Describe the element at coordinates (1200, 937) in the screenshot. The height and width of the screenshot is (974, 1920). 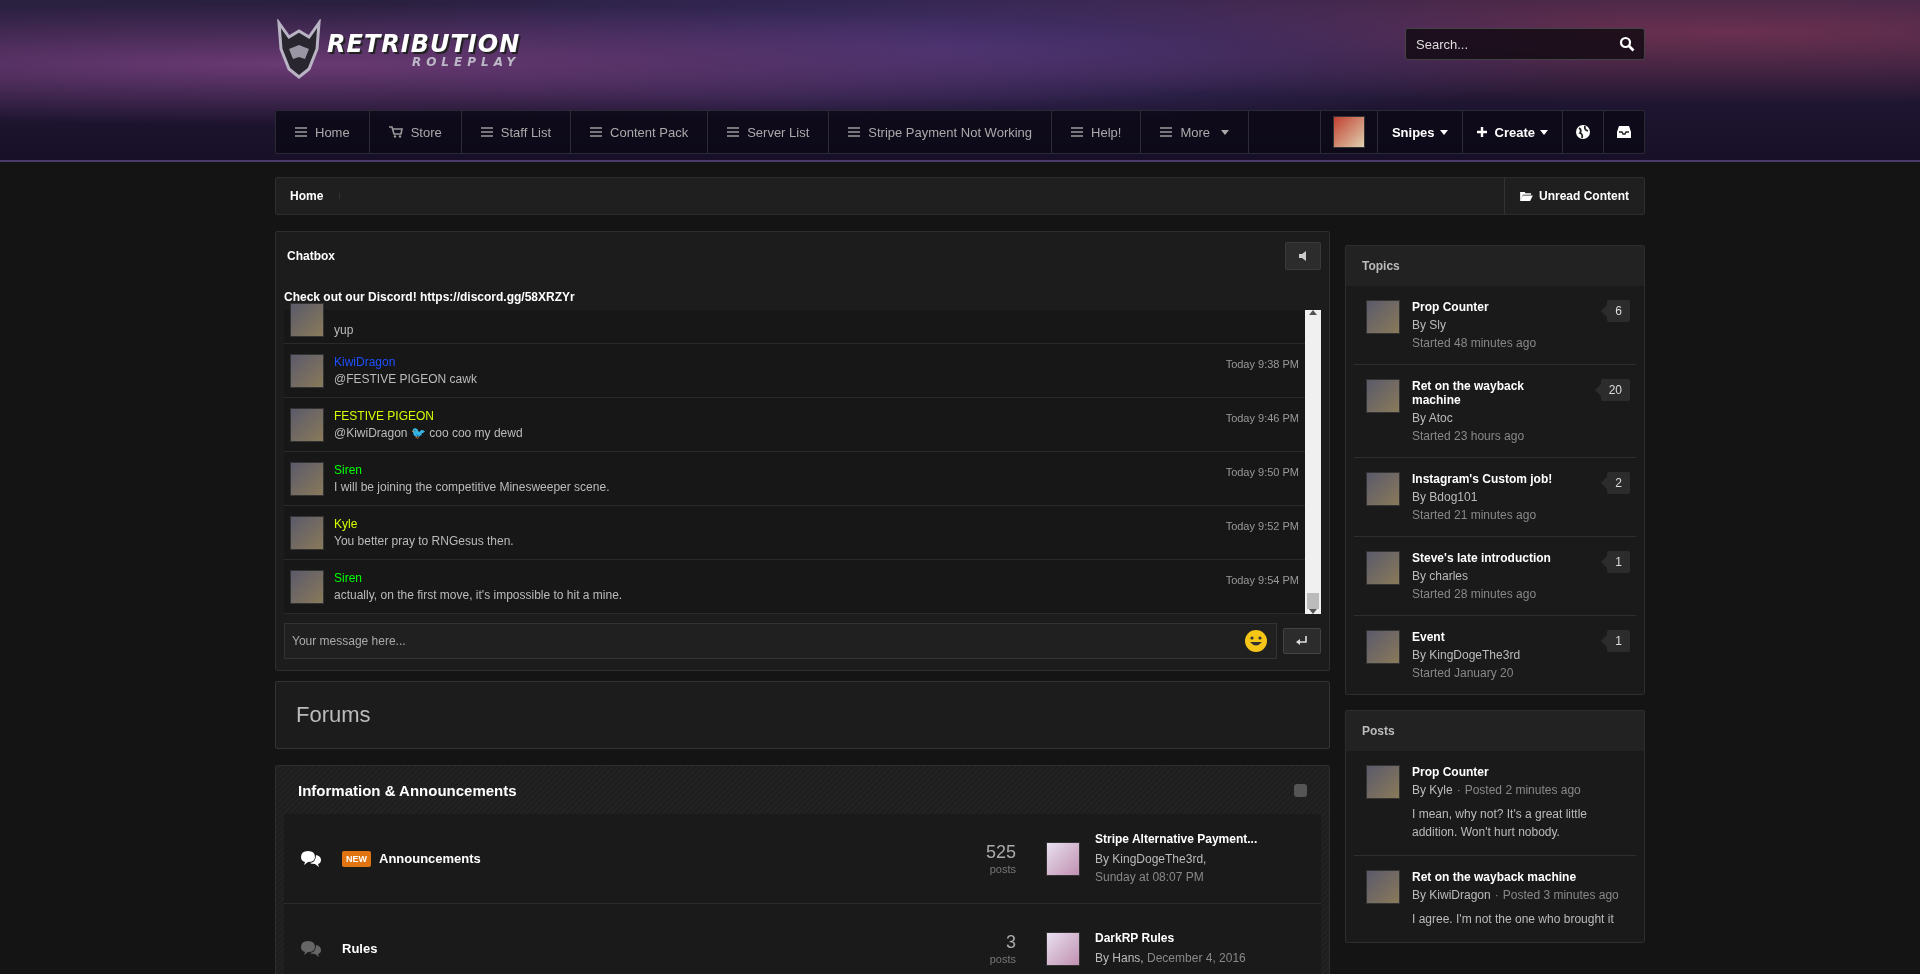
I see `last-post-link: DarkRP Rules` at that location.